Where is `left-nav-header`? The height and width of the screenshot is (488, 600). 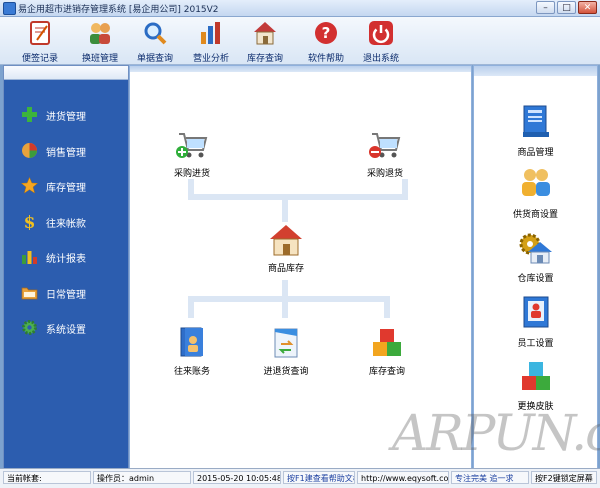
left-nav-header is located at coordinates (66, 73).